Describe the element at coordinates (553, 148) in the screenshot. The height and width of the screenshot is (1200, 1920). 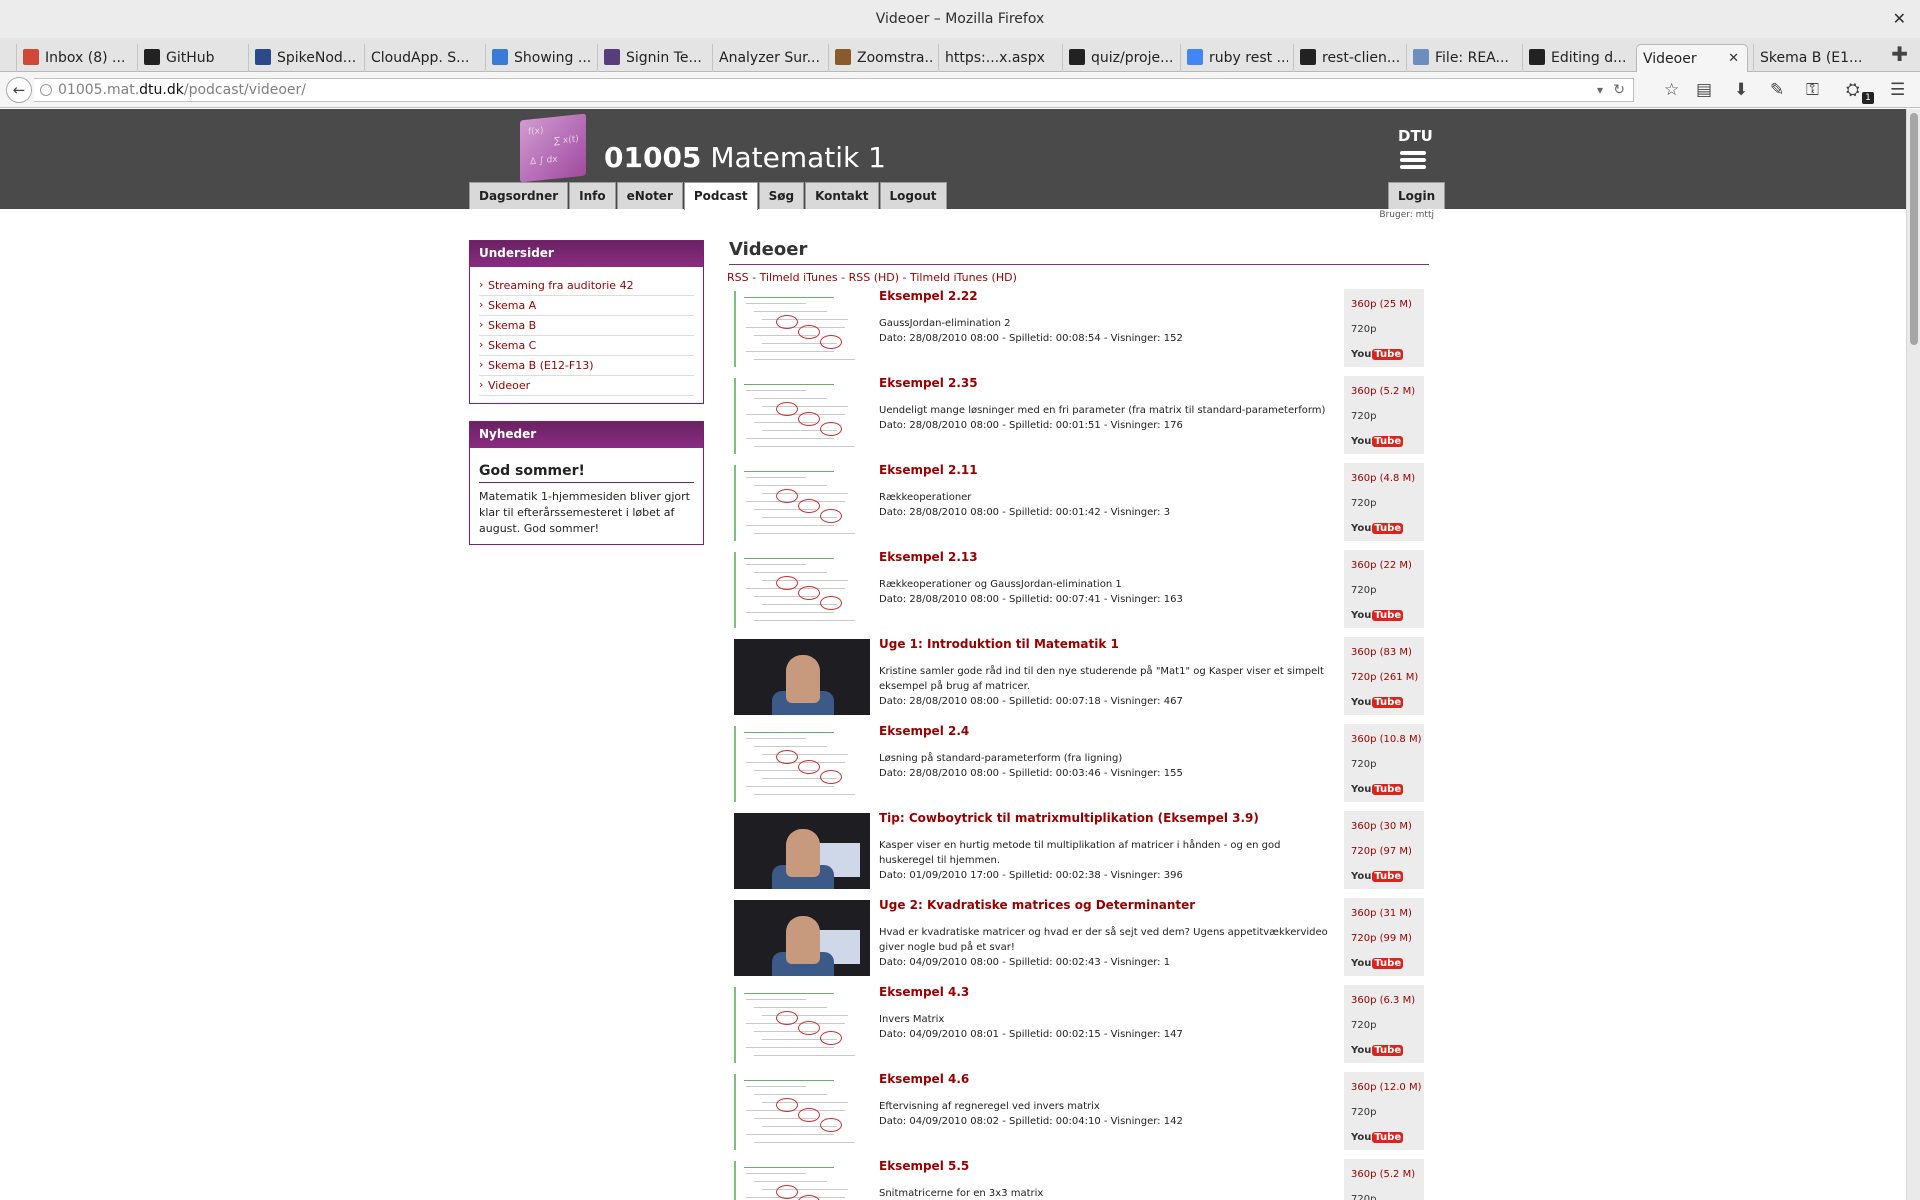
I see `course-logo: f(x) ∑ x(t) Δ ∫ dx` at that location.